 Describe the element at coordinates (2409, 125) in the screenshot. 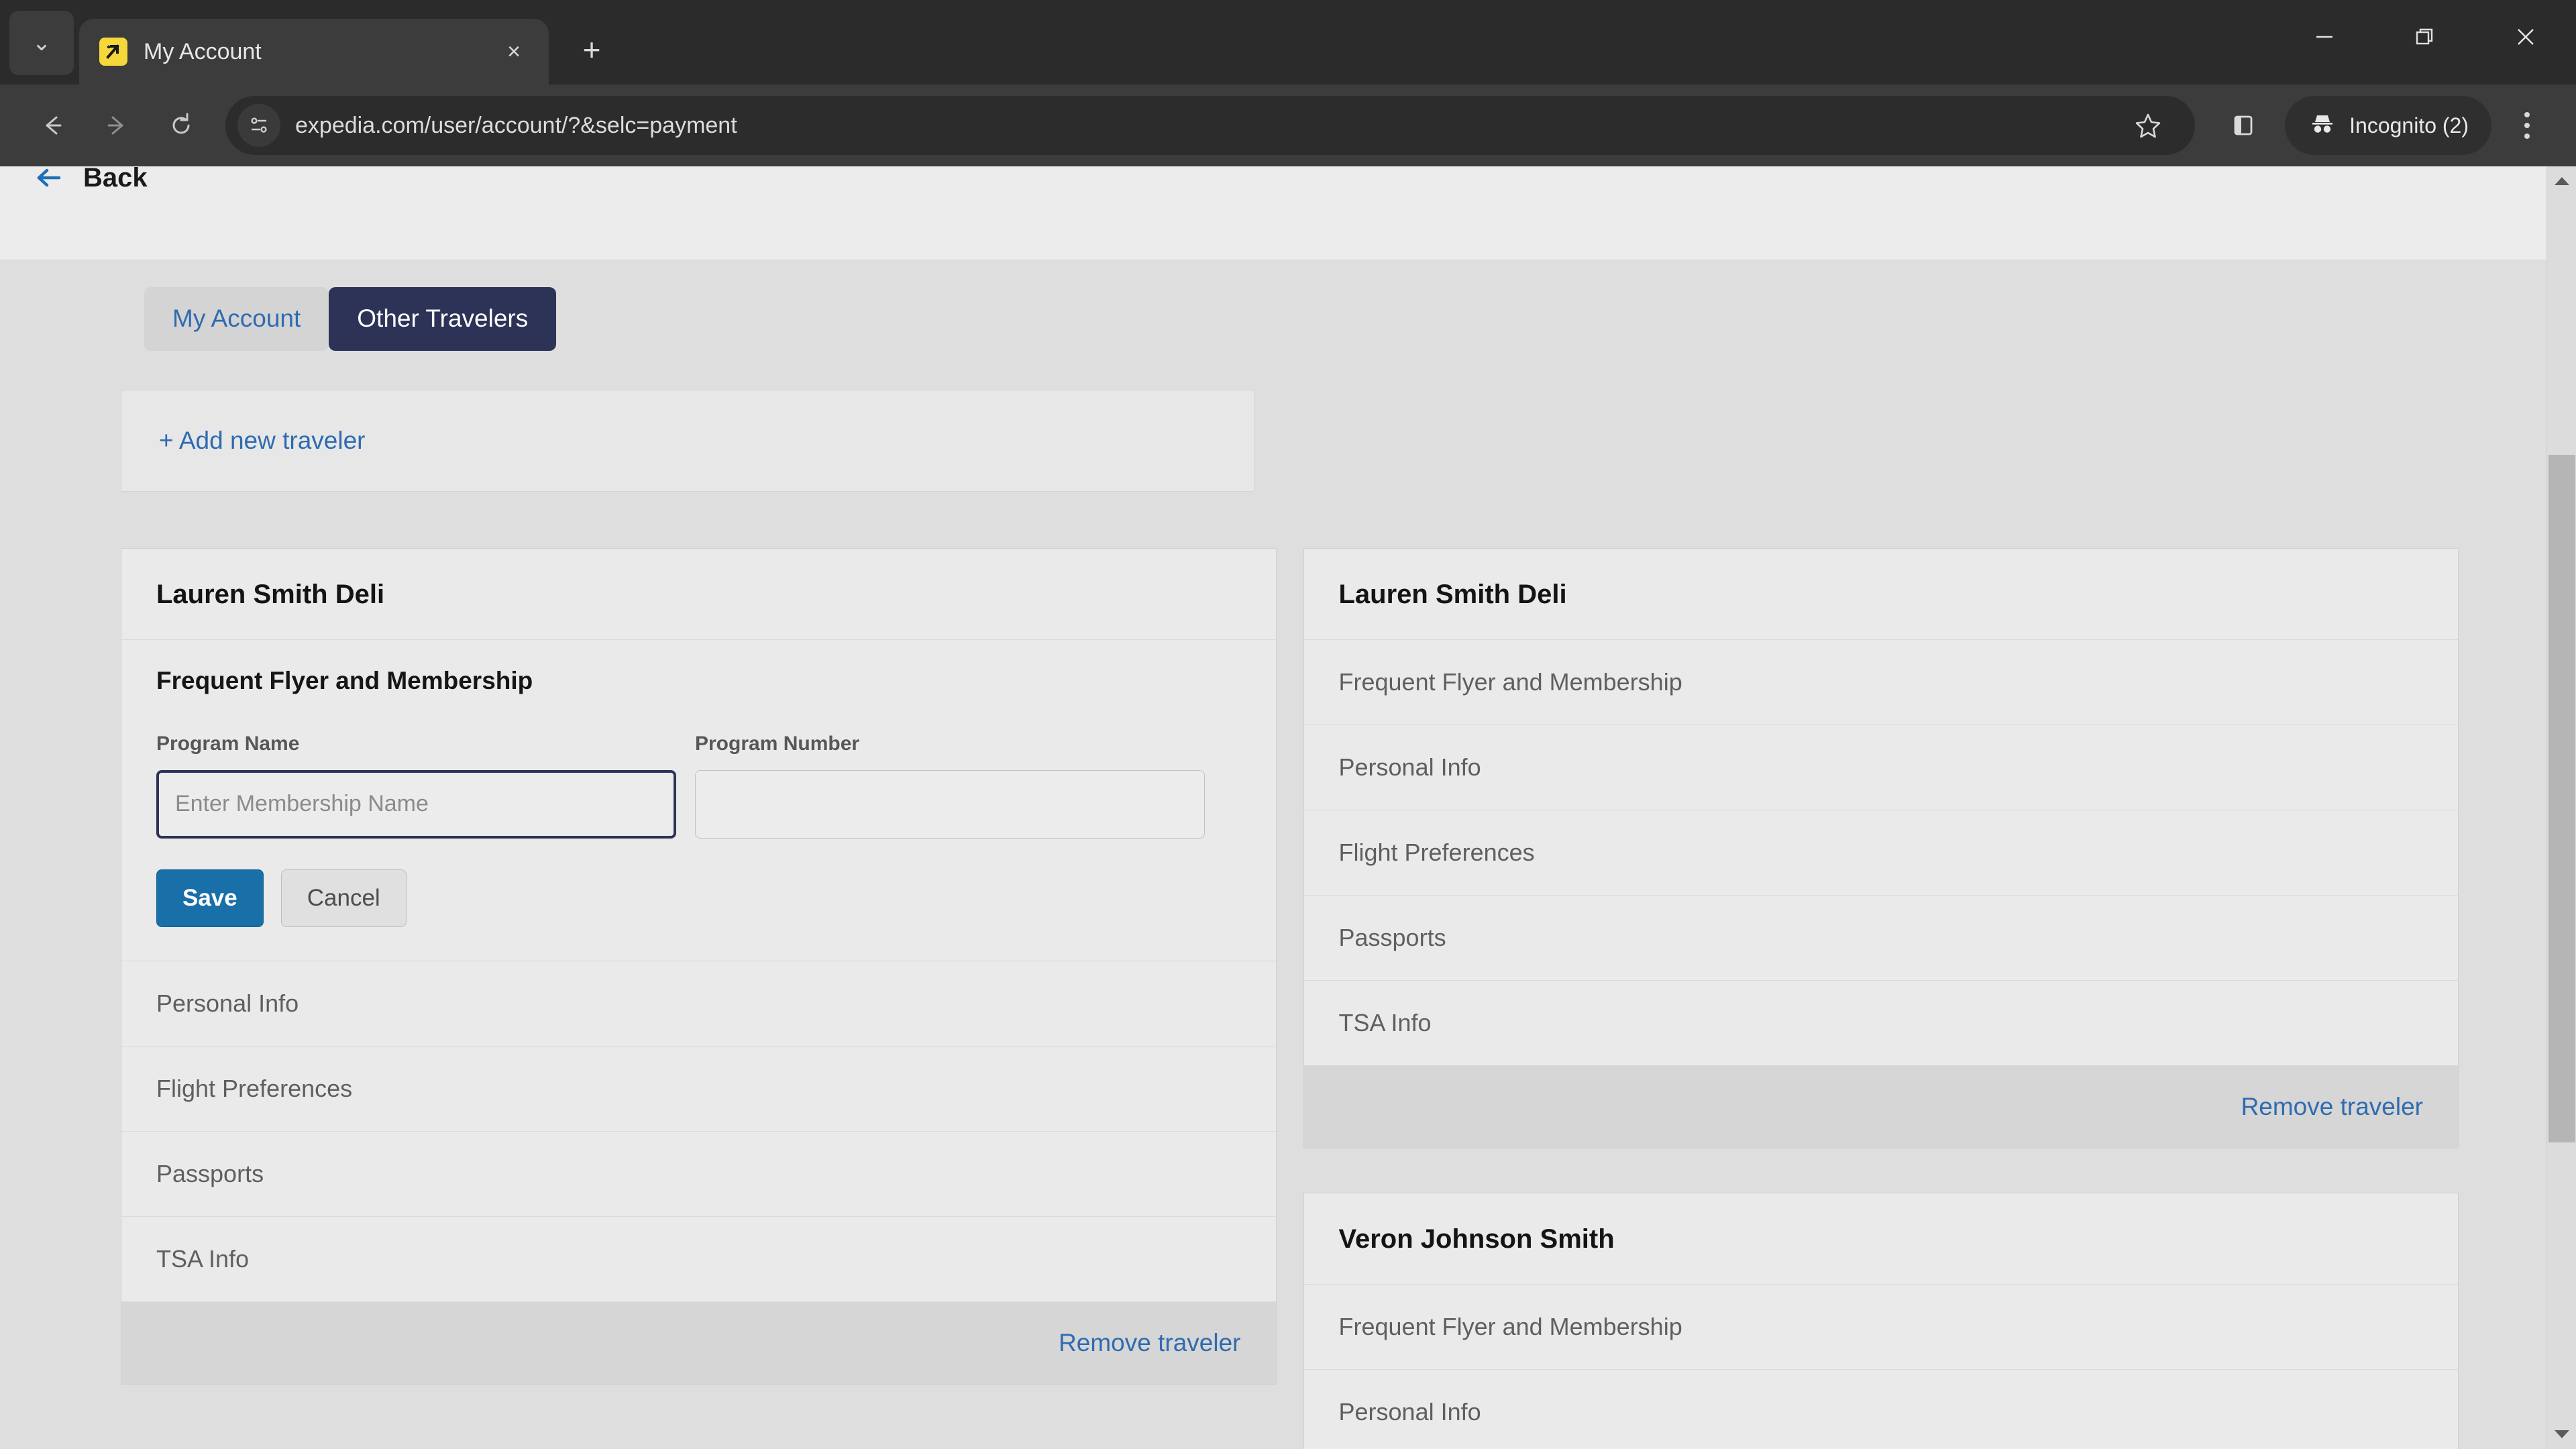

I see `incognito-label: Incognito (2)` at that location.